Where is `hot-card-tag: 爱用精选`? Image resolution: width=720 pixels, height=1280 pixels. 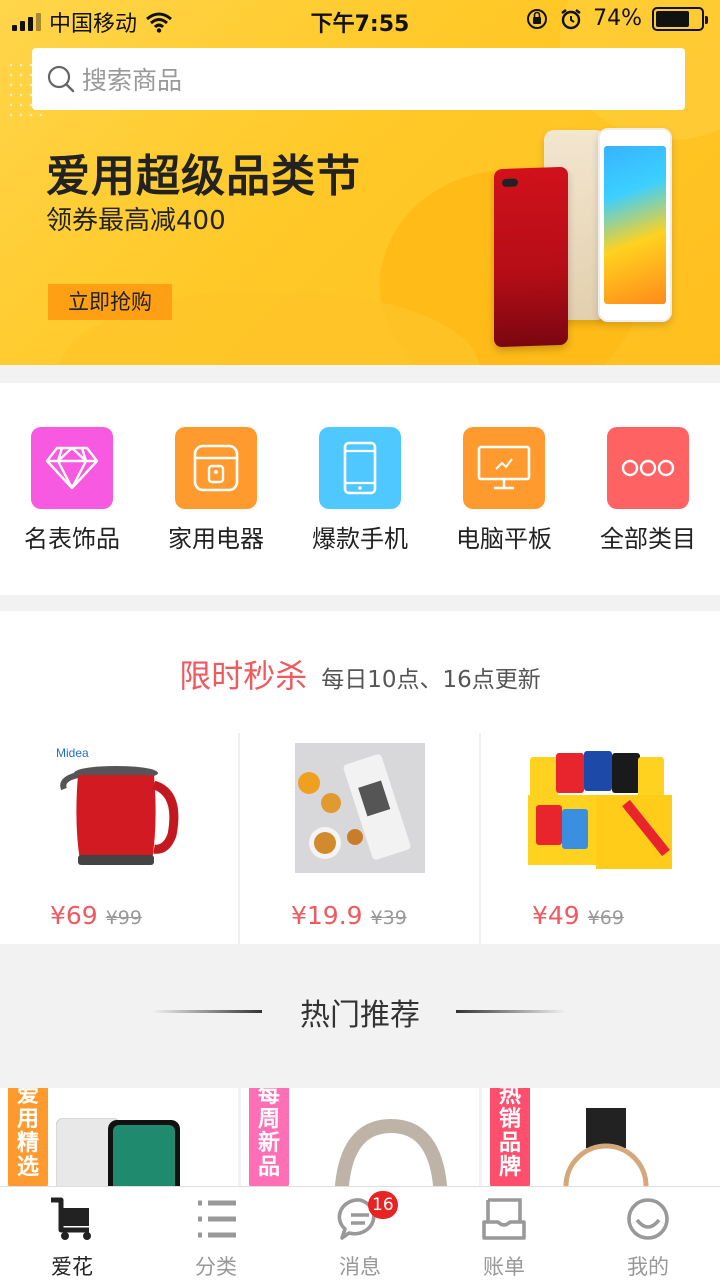
hot-card-tag: 爱用精选 is located at coordinates (28, 1138).